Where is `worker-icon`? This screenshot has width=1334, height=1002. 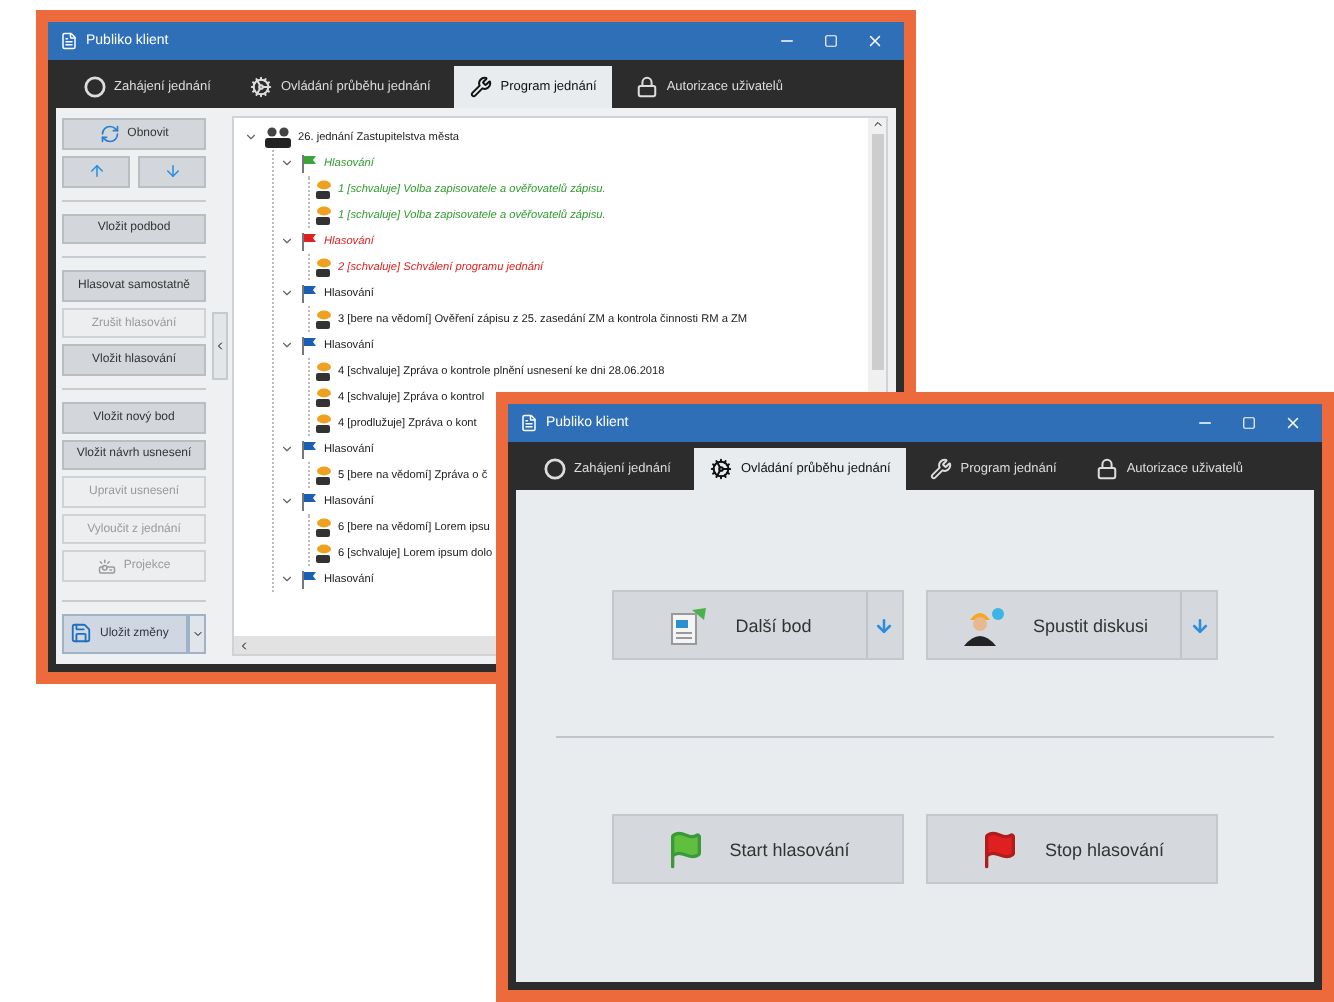
worker-icon is located at coordinates (984, 625).